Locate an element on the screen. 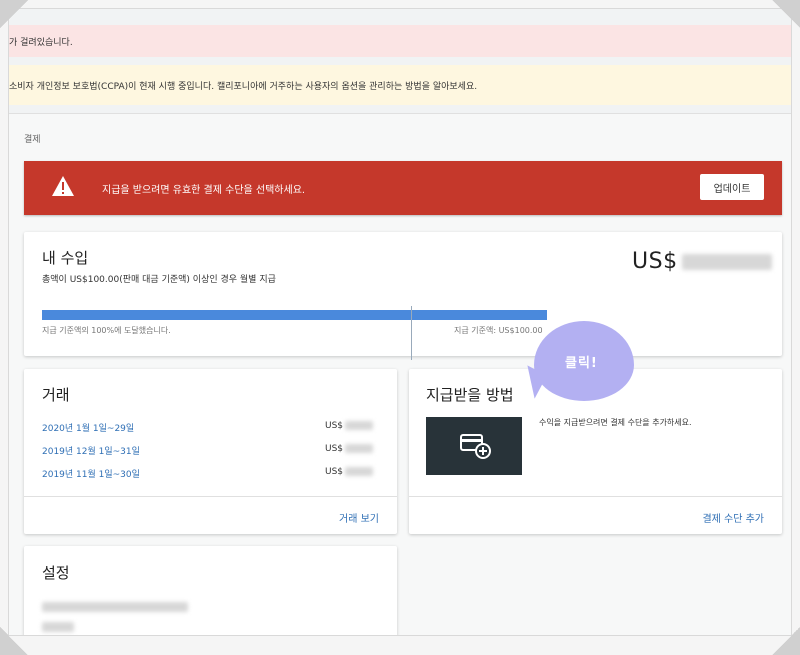 The height and width of the screenshot is (655, 800). payment-method-title: 지급받을 방법 is located at coordinates (470, 395).